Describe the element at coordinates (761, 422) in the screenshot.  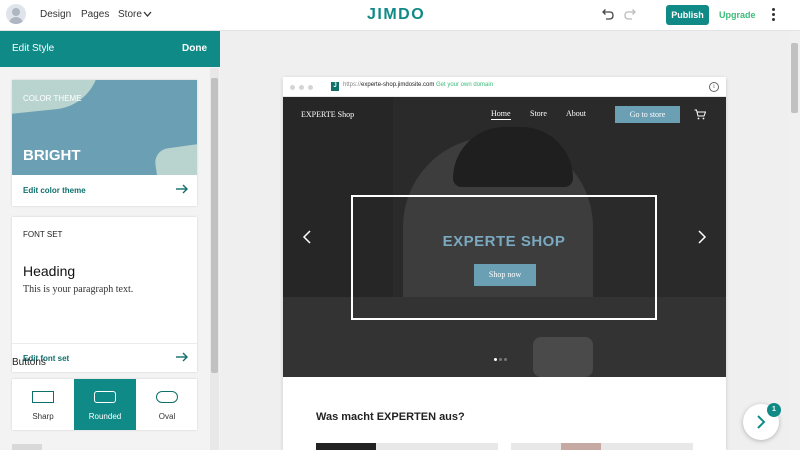
I see `chevron-right-icon` at that location.